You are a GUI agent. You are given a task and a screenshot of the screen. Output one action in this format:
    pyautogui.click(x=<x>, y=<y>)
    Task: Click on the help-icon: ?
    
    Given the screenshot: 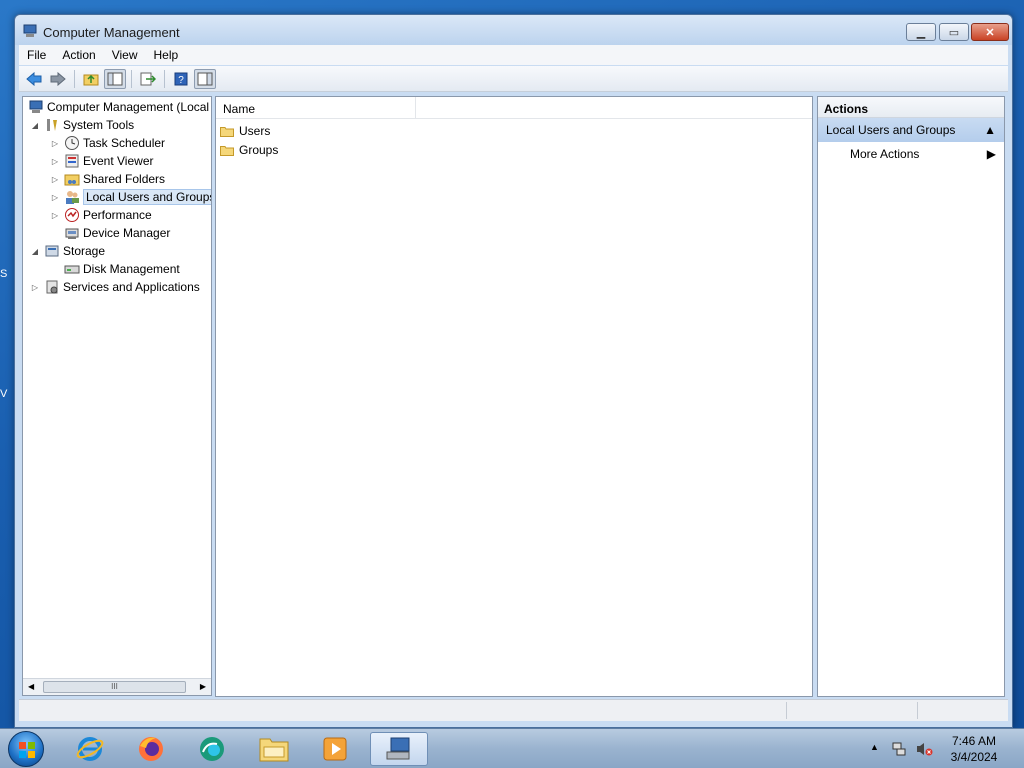 What is the action you would take?
    pyautogui.click(x=181, y=79)
    